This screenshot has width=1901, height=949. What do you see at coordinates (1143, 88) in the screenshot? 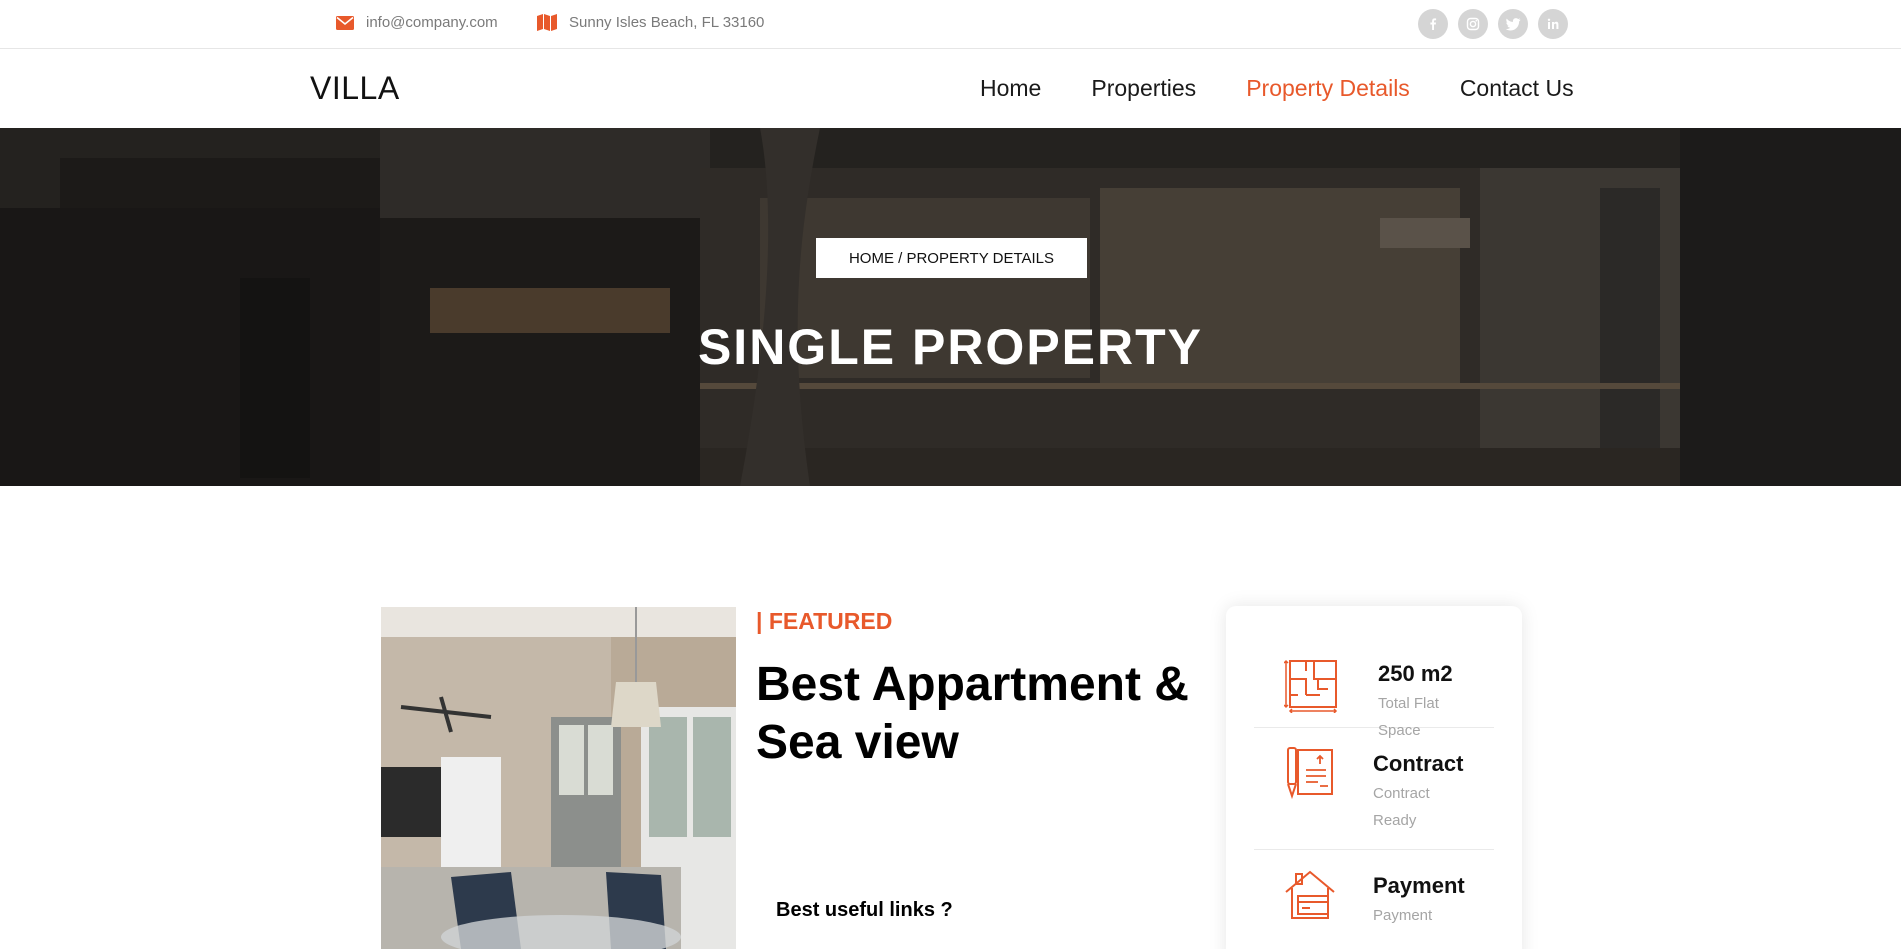
I see `nav-properties: Properties` at bounding box center [1143, 88].